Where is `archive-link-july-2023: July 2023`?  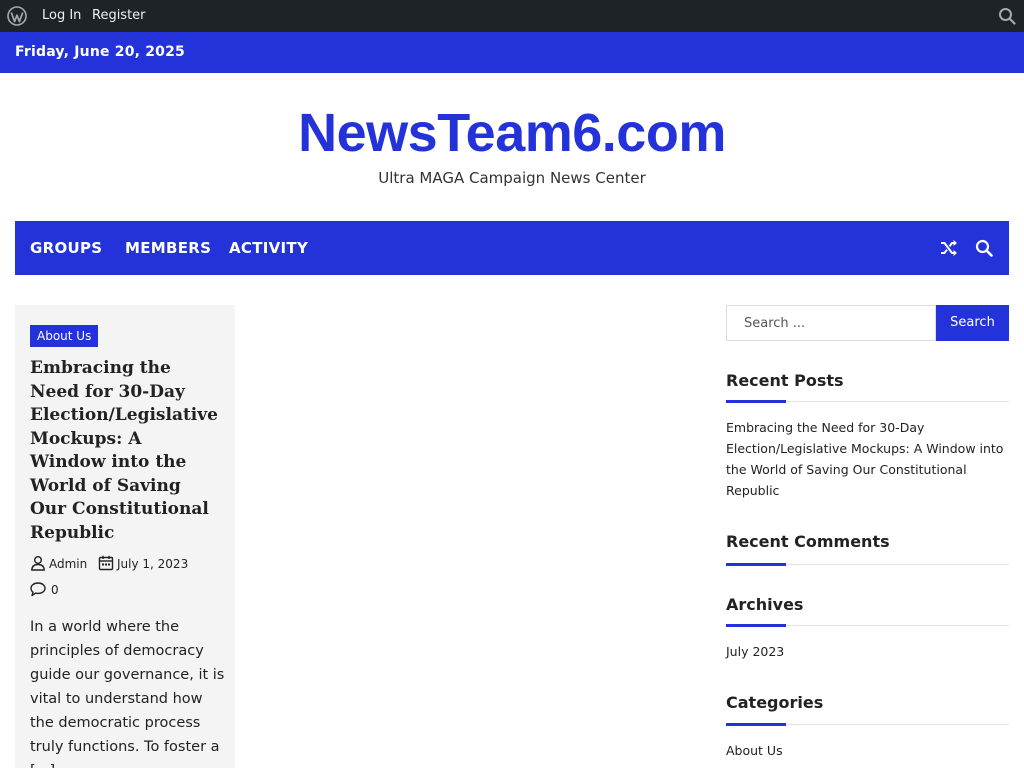
archive-link-july-2023: July 2023 is located at coordinates (866, 651).